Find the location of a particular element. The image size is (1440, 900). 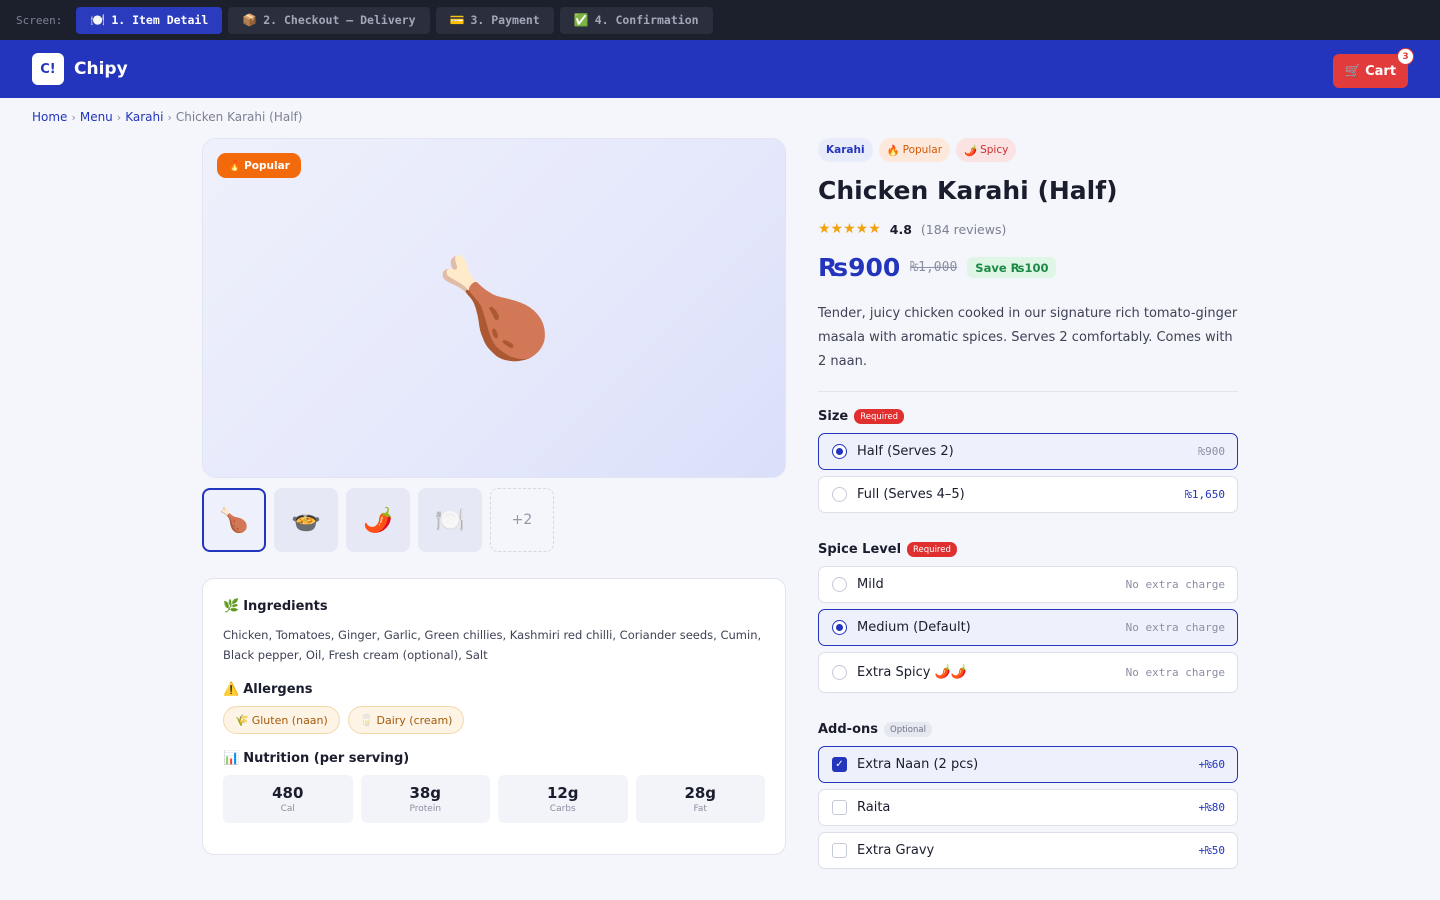

option-label: Extra Spicy 🌶️🌶️ is located at coordinates (912, 672).